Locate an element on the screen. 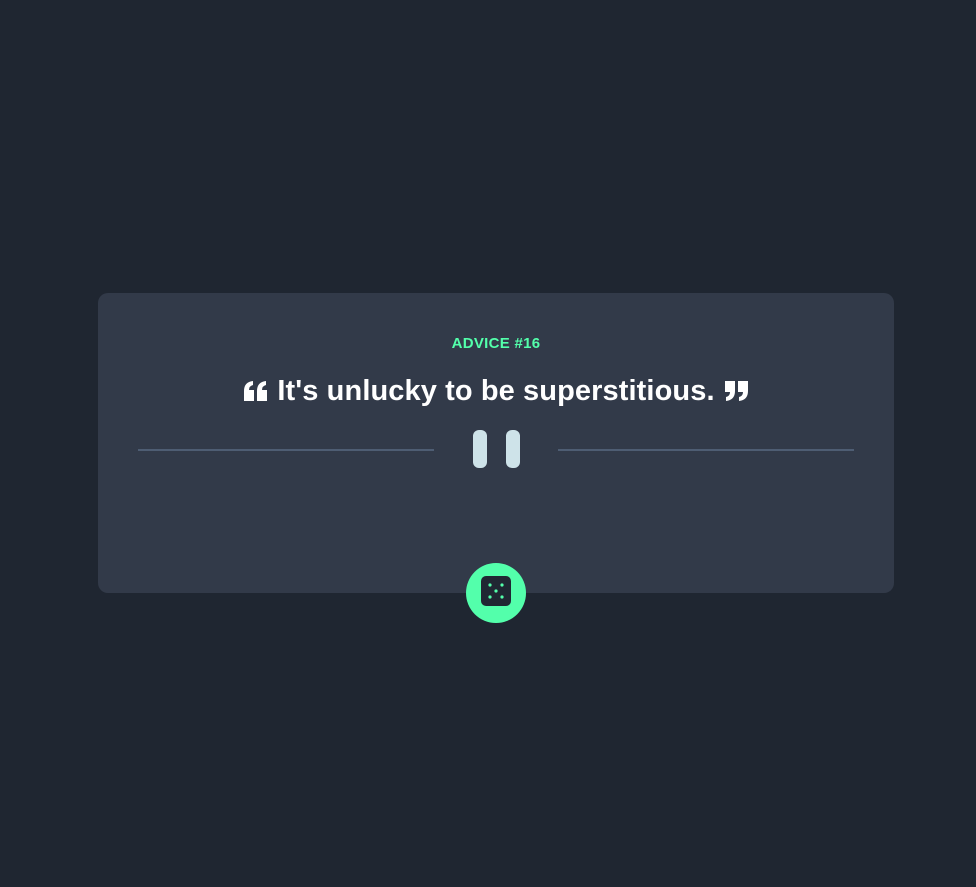 The height and width of the screenshot is (887, 976). divider-line-right is located at coordinates (706, 450).